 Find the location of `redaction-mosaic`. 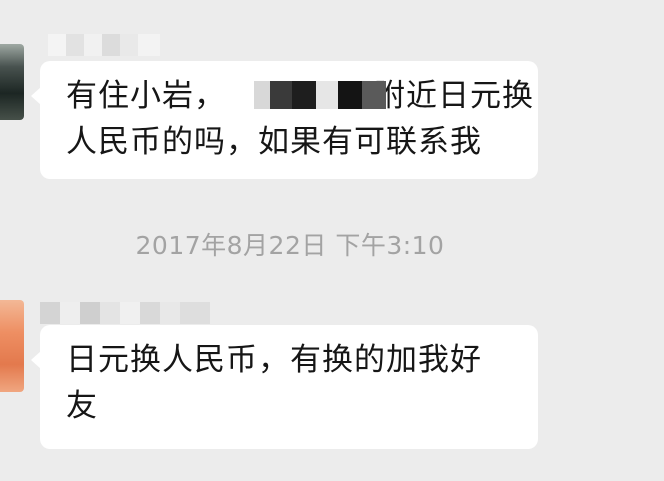

redaction-mosaic is located at coordinates (320, 95).